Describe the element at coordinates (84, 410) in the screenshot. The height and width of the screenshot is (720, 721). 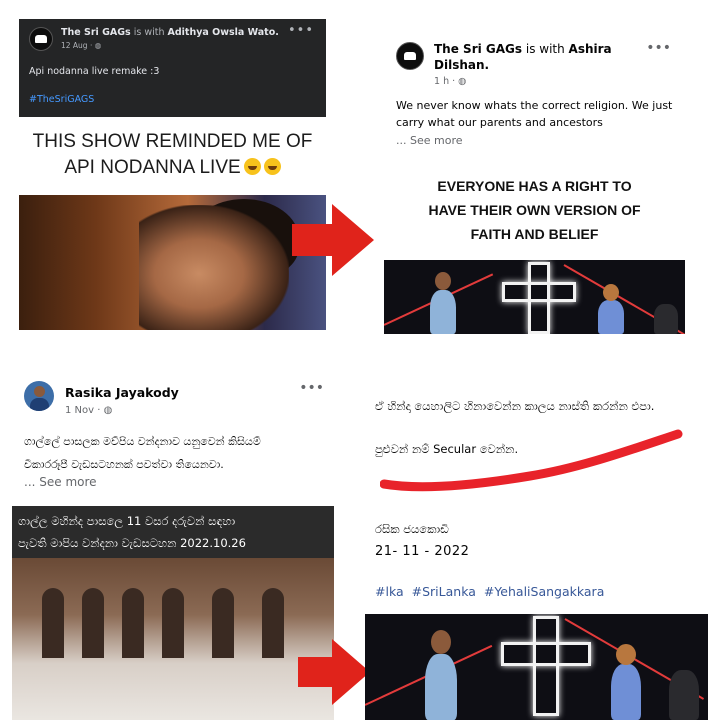
I see `timestamp-text: 1 Nov ·` at that location.